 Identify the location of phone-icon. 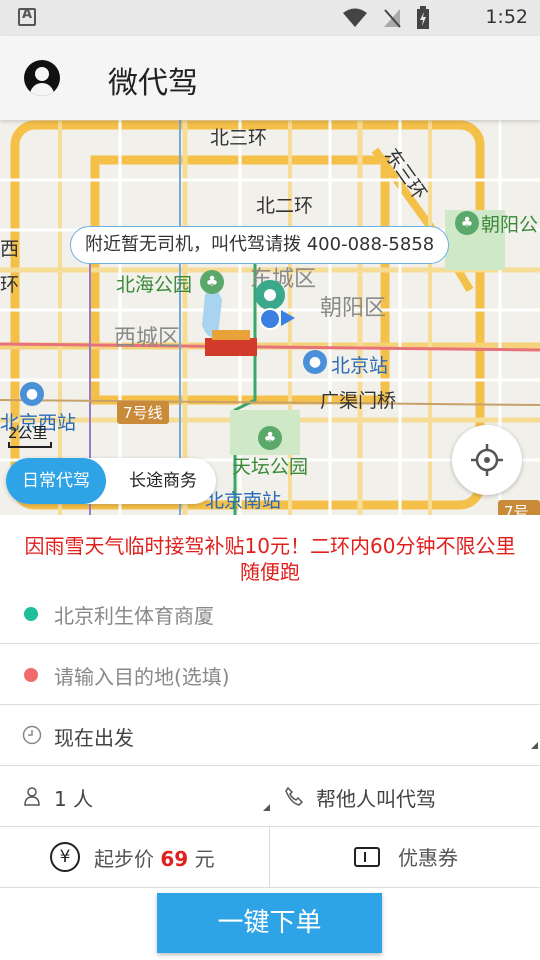
(294, 796).